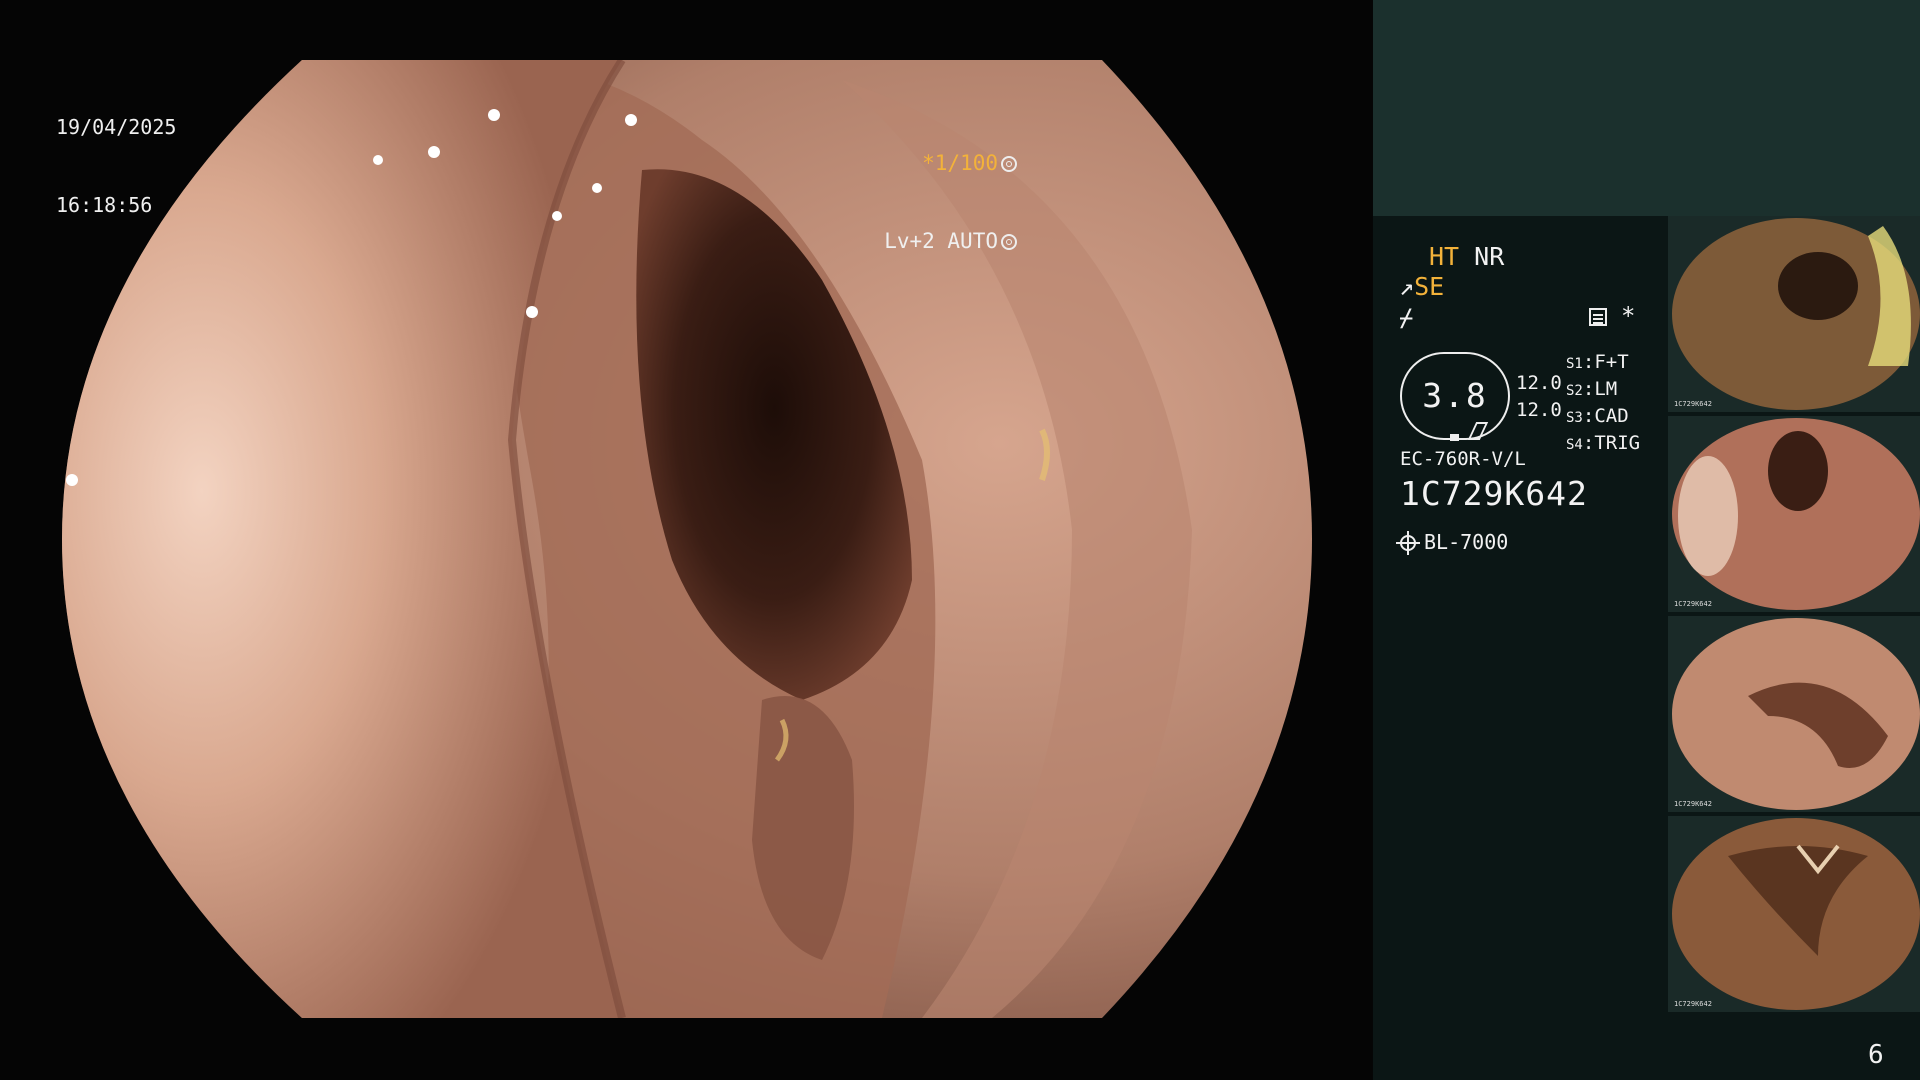 This screenshot has height=1080, width=1920. I want to click on time-text: 16:18:56, so click(104, 205).